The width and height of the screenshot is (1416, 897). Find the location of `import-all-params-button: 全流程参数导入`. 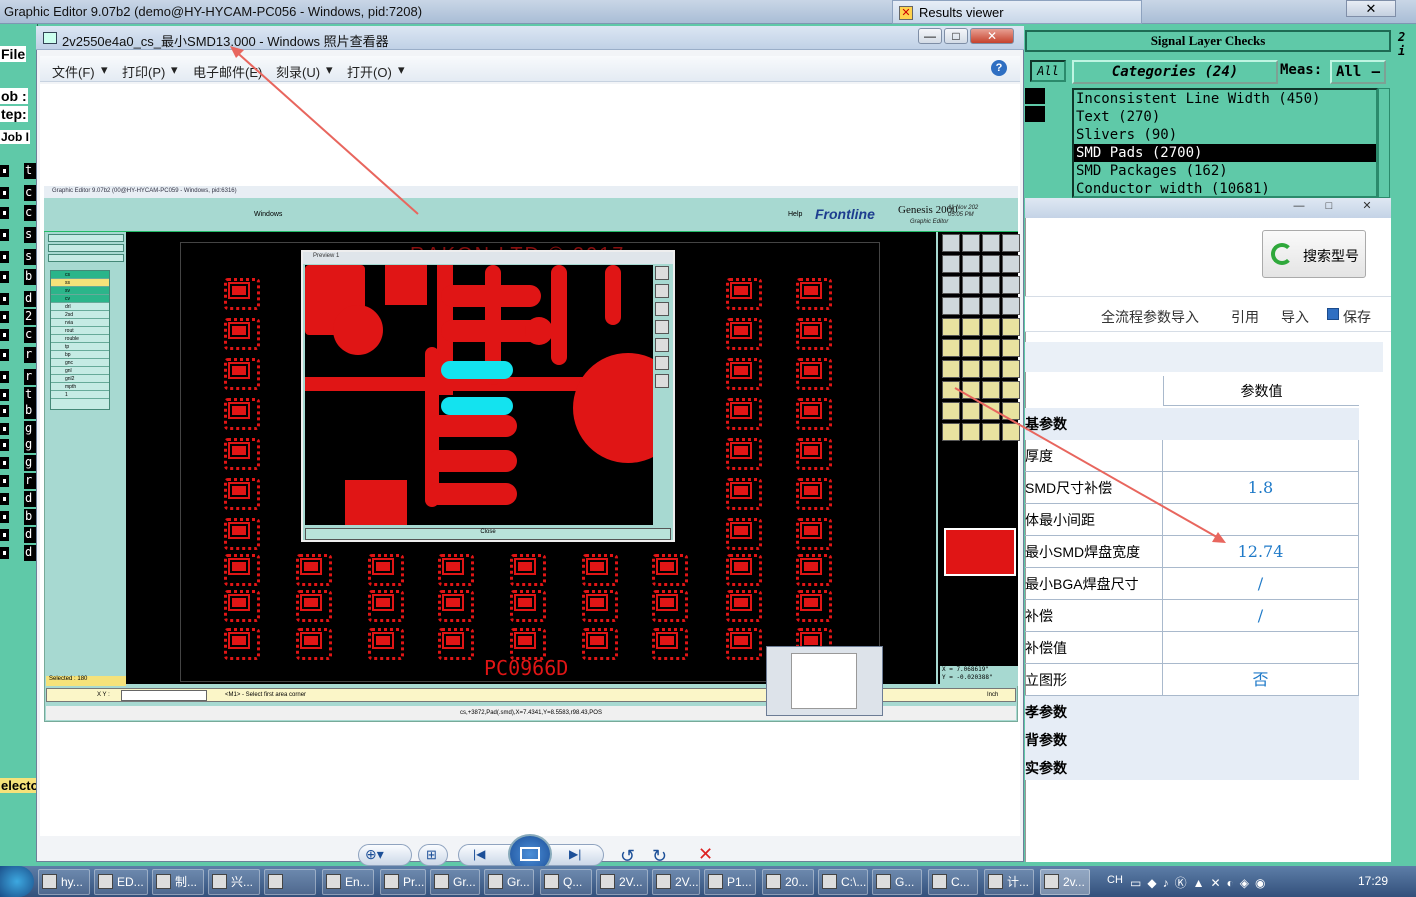

import-all-params-button: 全流程参数导入 is located at coordinates (1150, 317).